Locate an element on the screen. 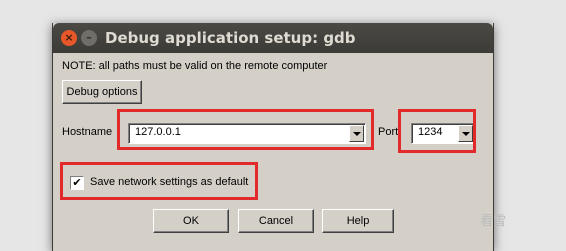  dialog-titlebar: × – Debug application setup: gdb is located at coordinates (273, 38).